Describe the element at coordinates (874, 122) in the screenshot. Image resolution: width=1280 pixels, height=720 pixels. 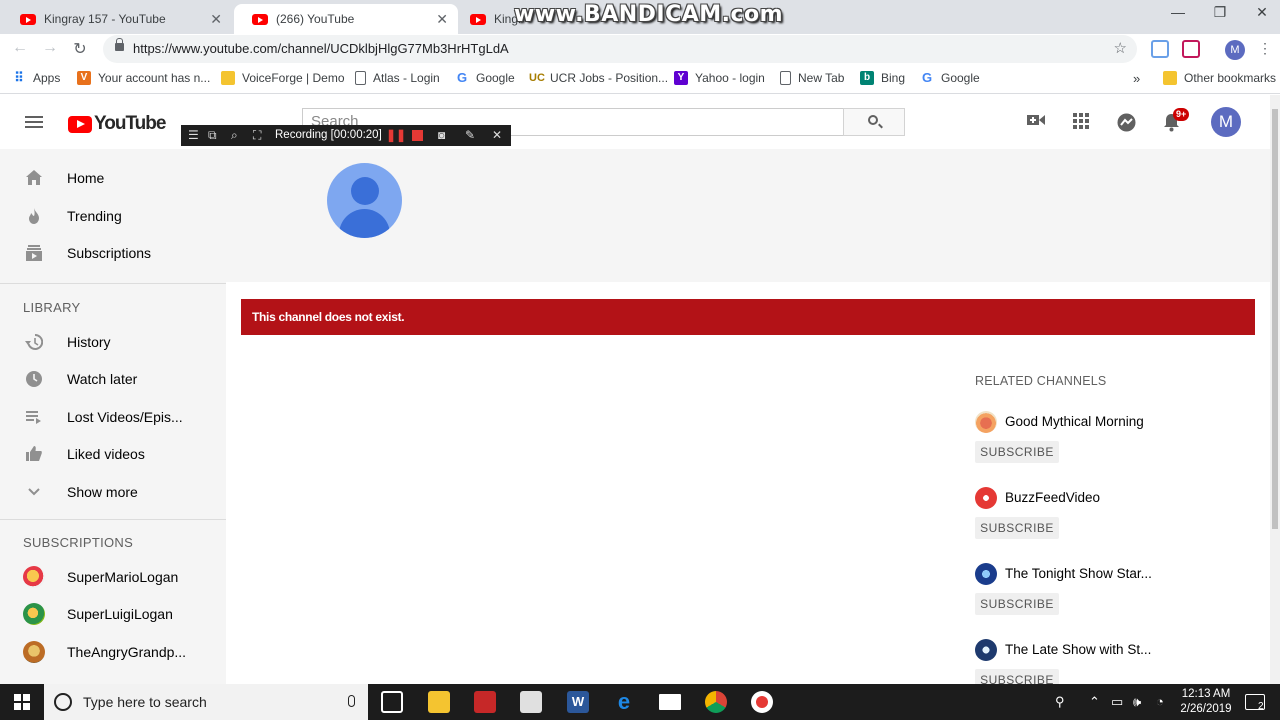
I see `search-button` at that location.